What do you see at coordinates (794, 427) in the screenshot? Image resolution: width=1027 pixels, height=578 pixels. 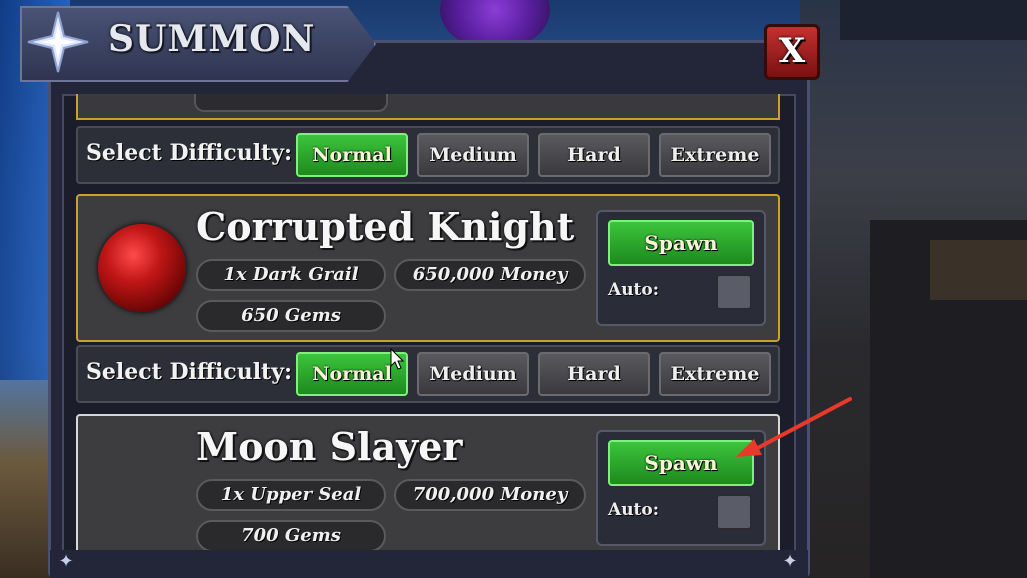 I see `annotation-arrow-icon` at bounding box center [794, 427].